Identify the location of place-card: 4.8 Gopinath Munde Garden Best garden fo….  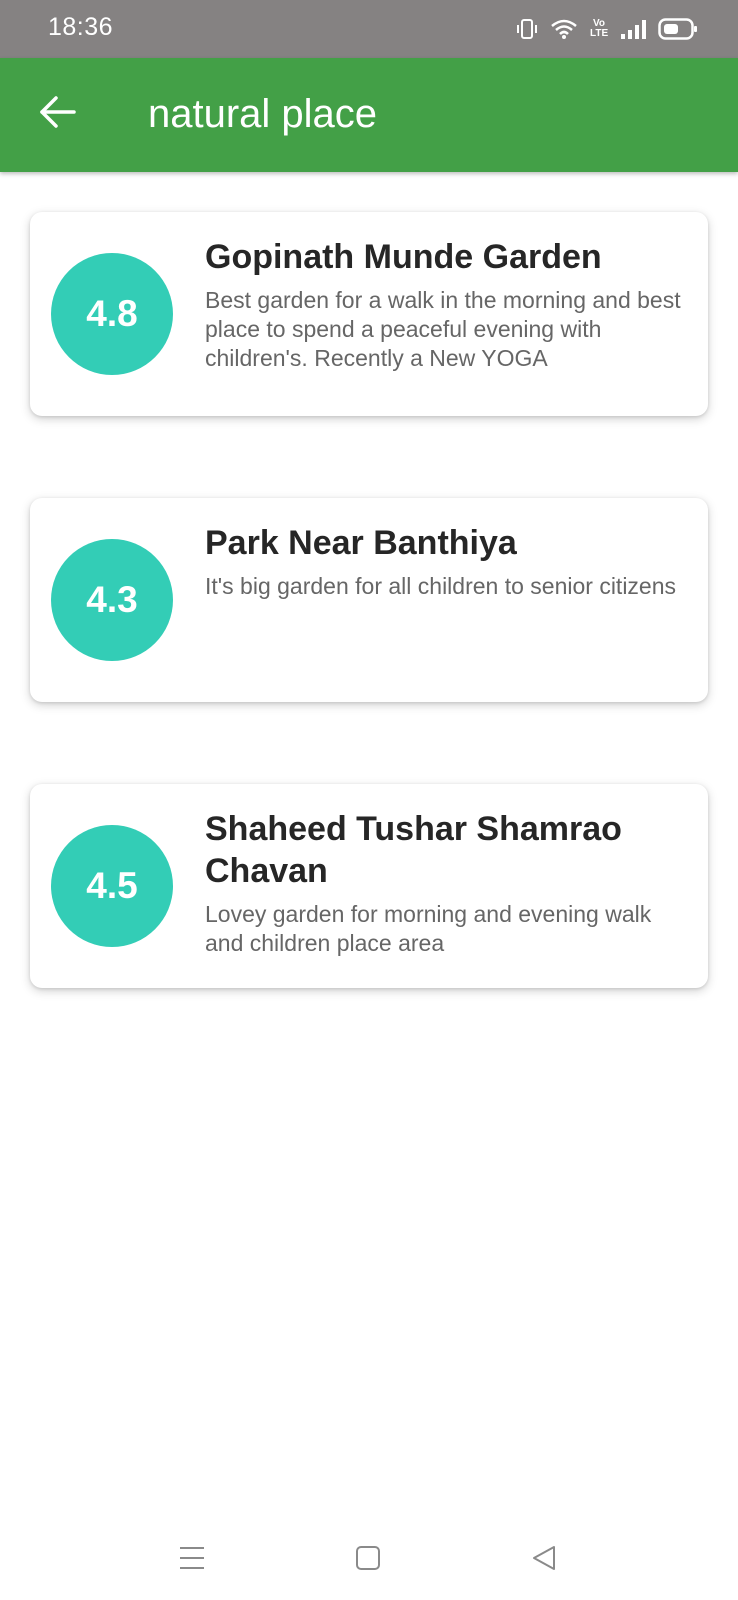
(369, 314).